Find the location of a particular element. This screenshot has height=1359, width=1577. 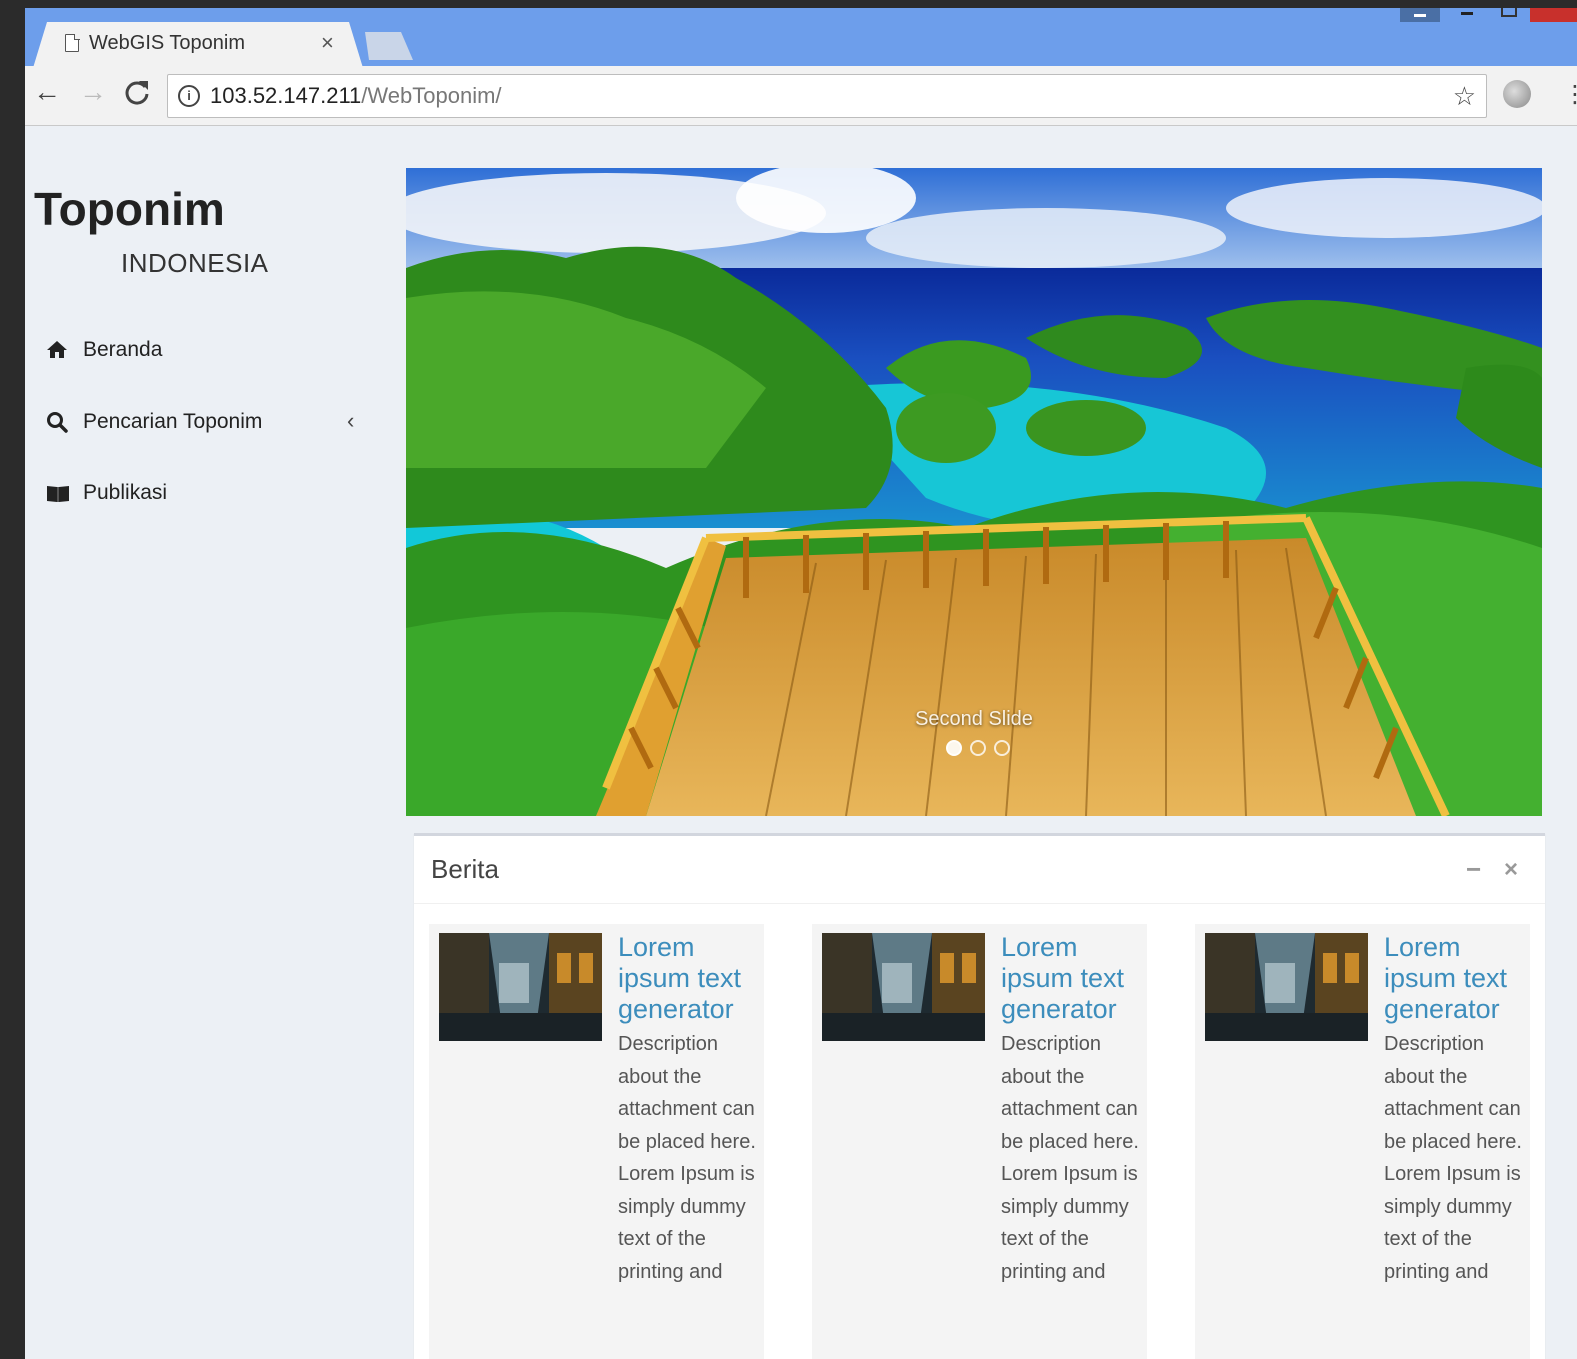

url-host: 103.52.147.211 is located at coordinates (286, 95).